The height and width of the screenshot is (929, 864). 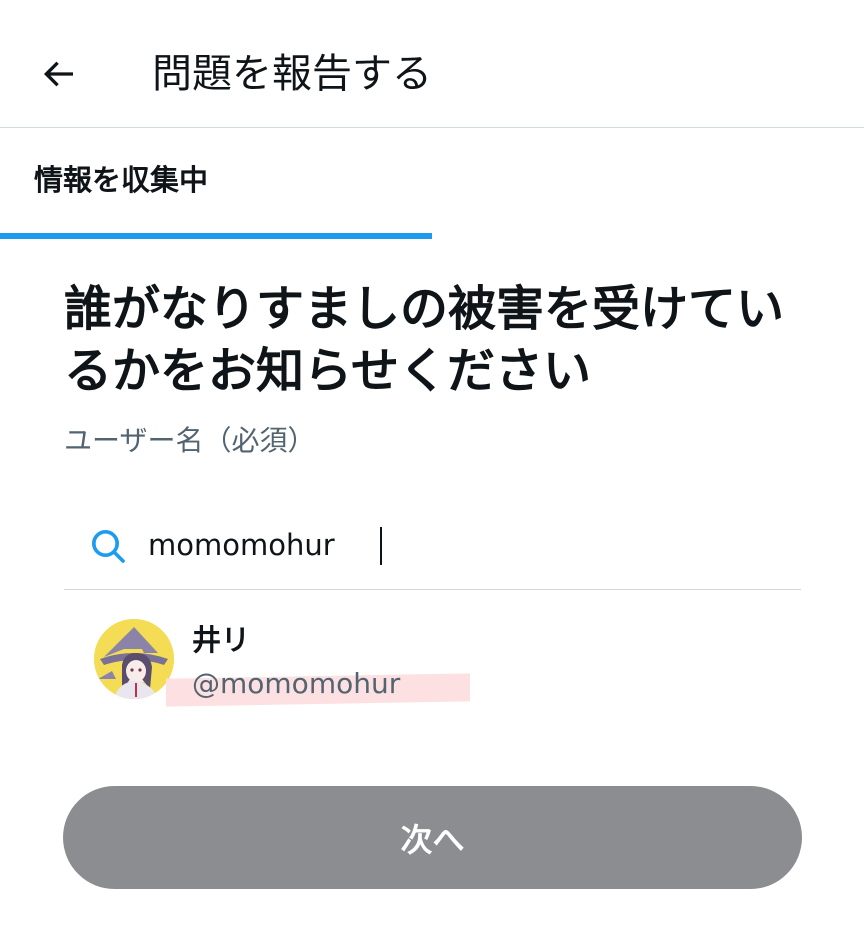 What do you see at coordinates (292, 74) in the screenshot?
I see `page-title: 問題を報告する` at bounding box center [292, 74].